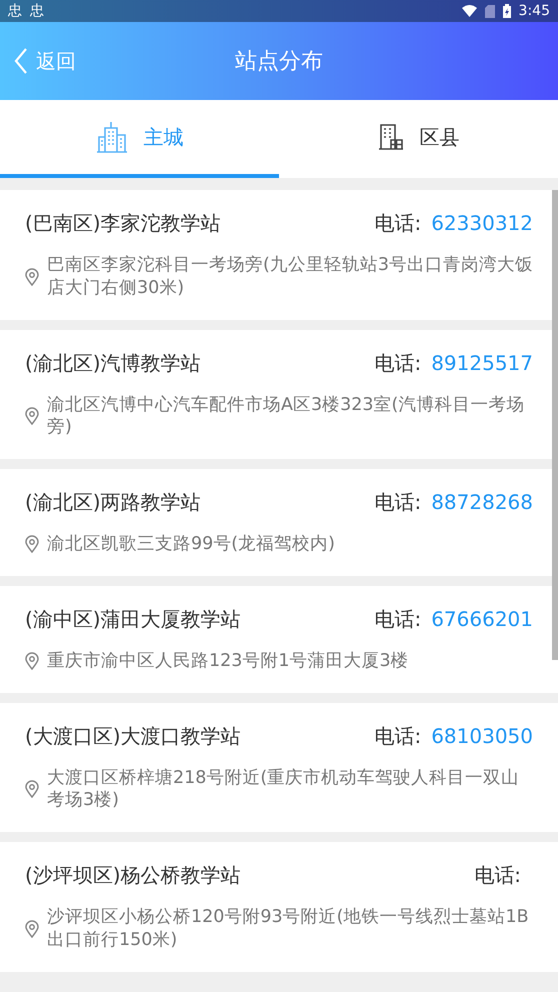 The width and height of the screenshot is (558, 992). I want to click on station-name: (渝北区)两路教学站, so click(113, 502).